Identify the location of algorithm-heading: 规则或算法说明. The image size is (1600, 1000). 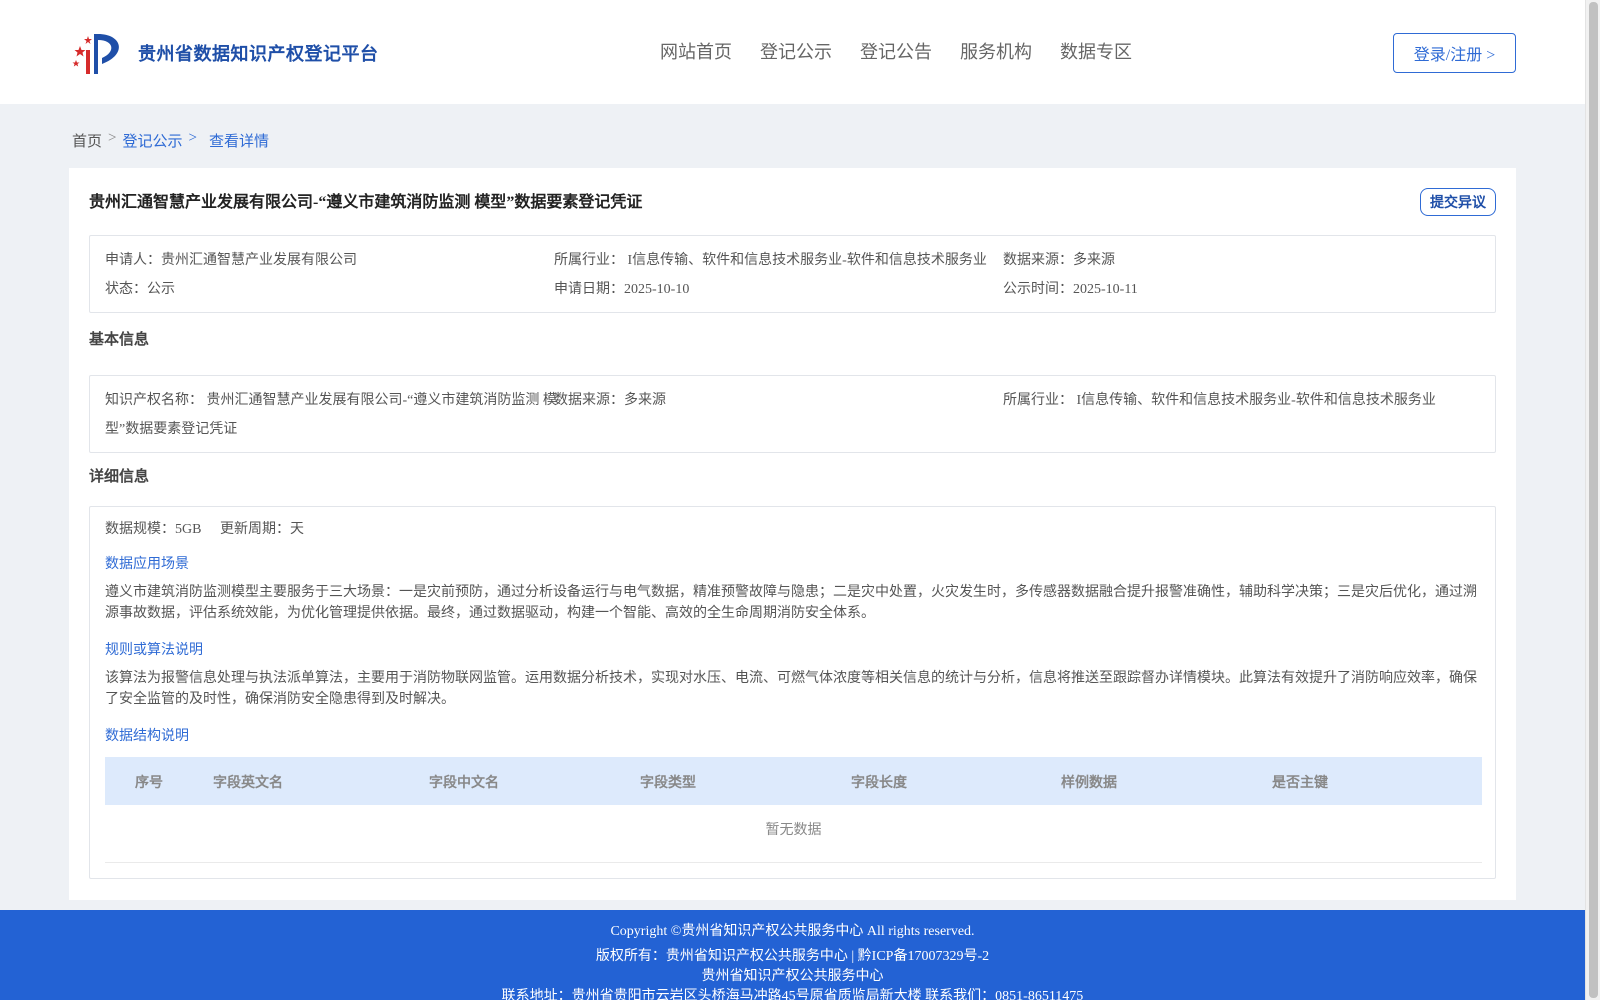
(154, 650).